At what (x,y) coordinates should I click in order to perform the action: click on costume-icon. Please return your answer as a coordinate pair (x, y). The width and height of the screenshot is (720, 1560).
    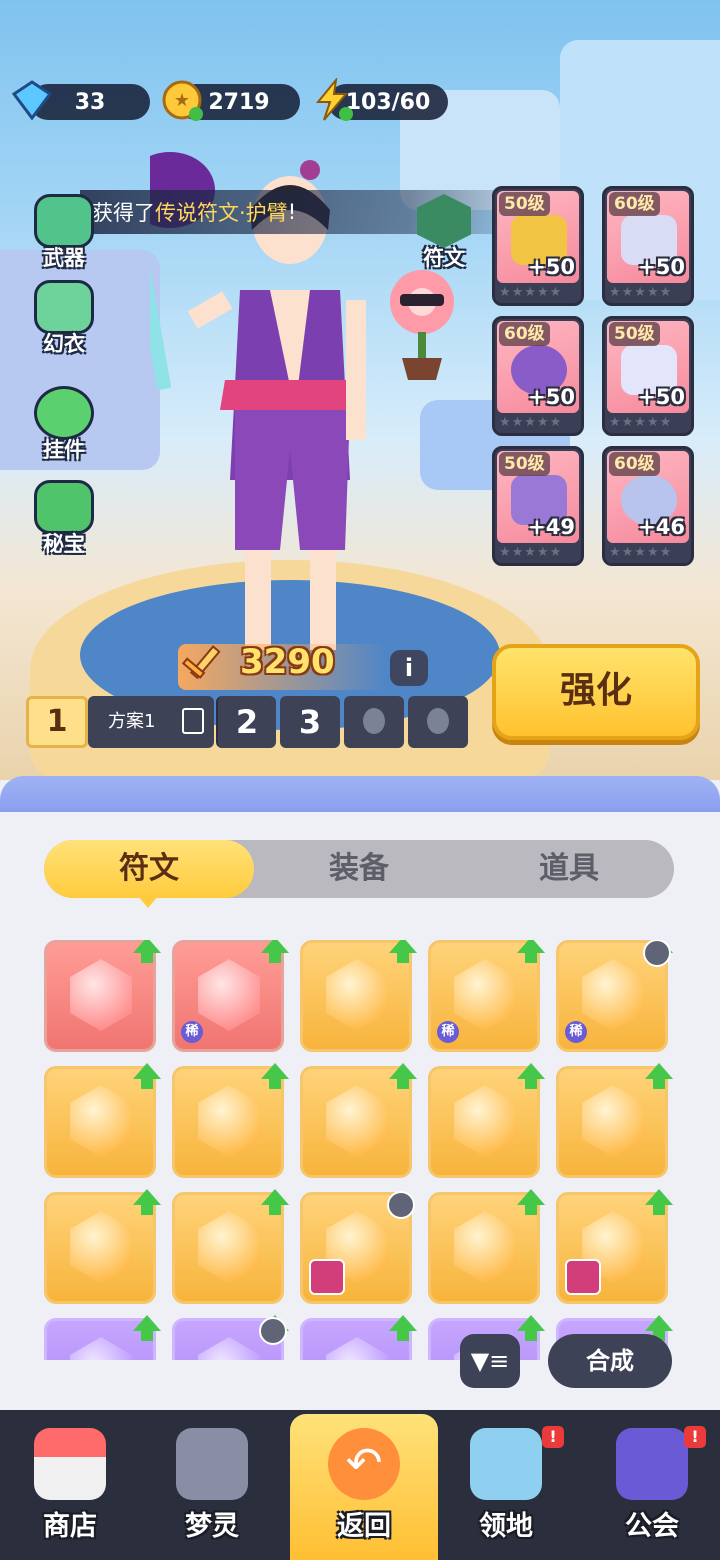
    Looking at the image, I should click on (64, 307).